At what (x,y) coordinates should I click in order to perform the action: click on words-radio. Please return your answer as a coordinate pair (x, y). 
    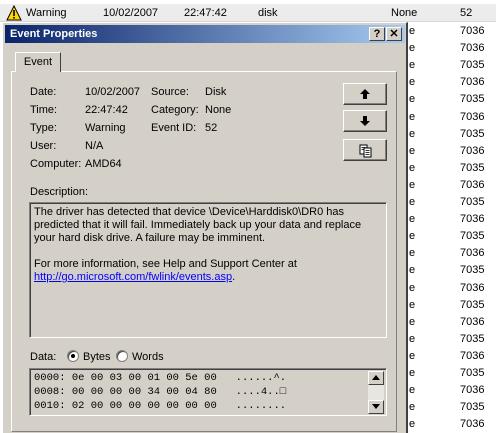
    Looking at the image, I should click on (122, 356).